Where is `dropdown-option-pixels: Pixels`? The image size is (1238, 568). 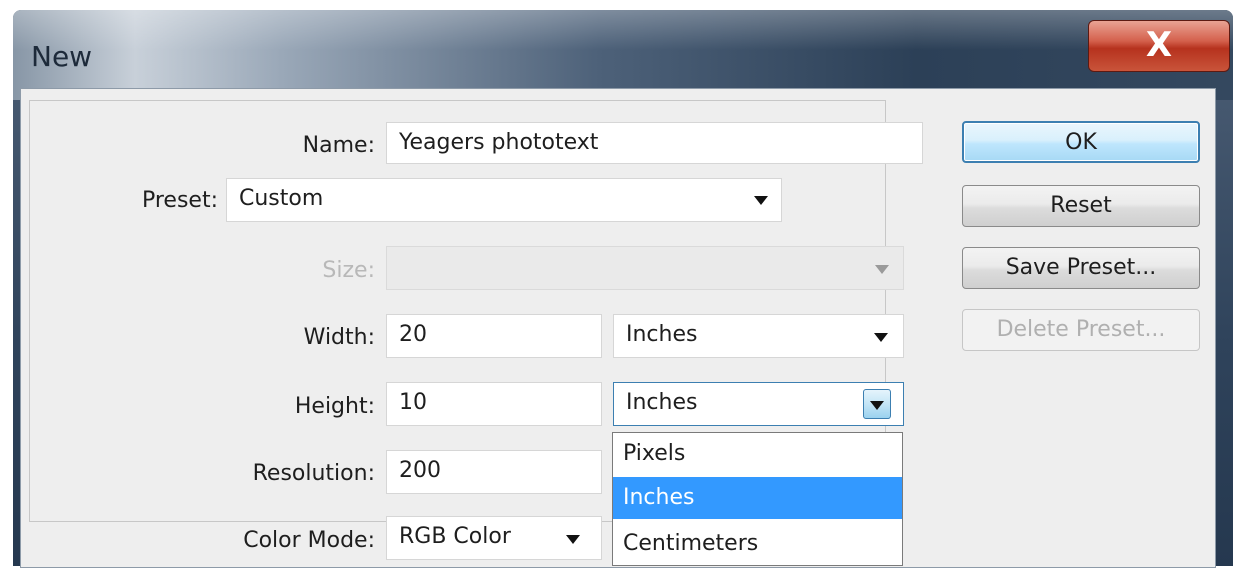 dropdown-option-pixels: Pixels is located at coordinates (757, 454).